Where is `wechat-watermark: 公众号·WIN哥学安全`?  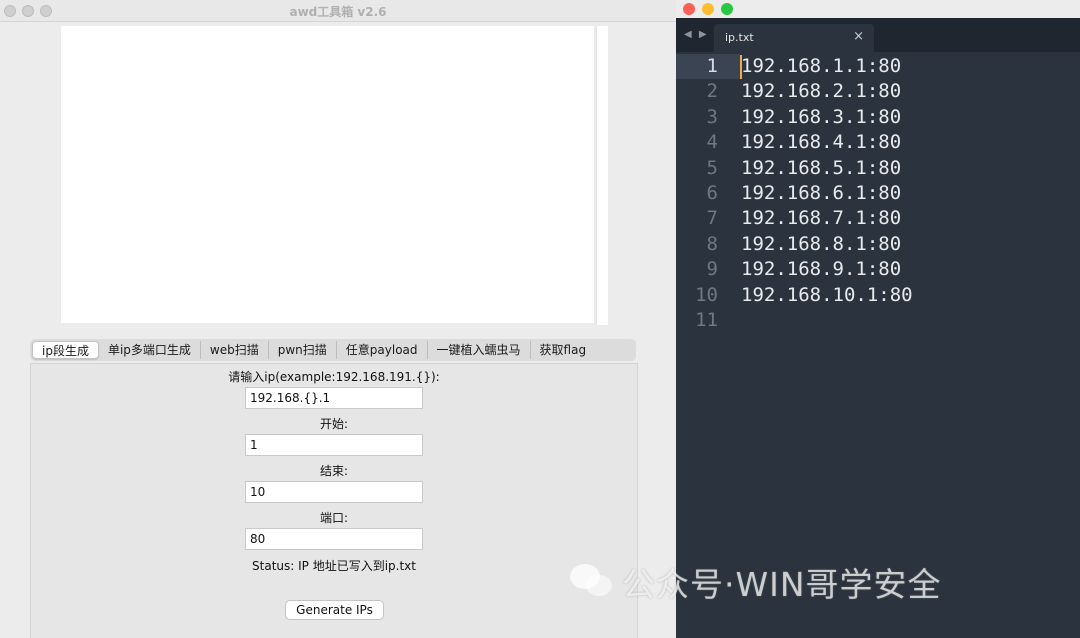 wechat-watermark: 公众号·WIN哥学安全 is located at coordinates (755, 582).